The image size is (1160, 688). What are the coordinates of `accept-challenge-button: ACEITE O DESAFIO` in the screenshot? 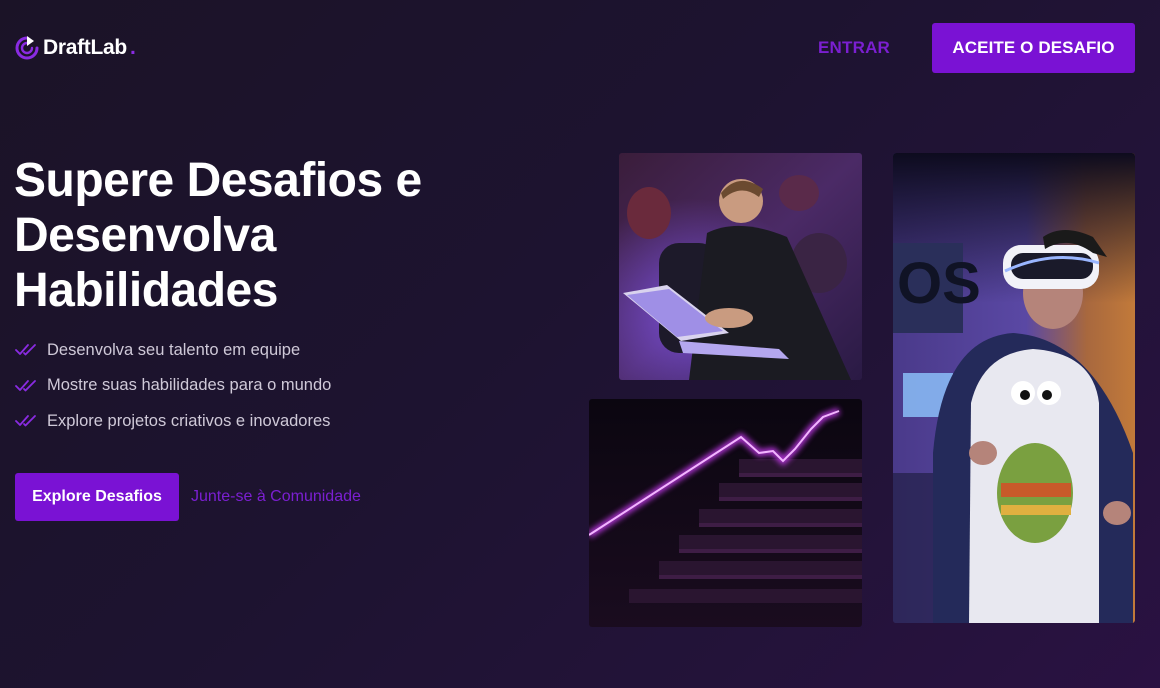 It's located at (1033, 48).